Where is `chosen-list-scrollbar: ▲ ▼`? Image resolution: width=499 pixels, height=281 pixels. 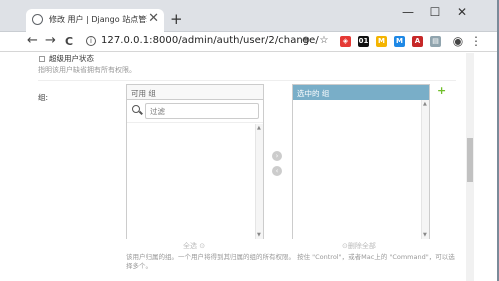 chosen-list-scrollbar: ▲ ▼ is located at coordinates (425, 169).